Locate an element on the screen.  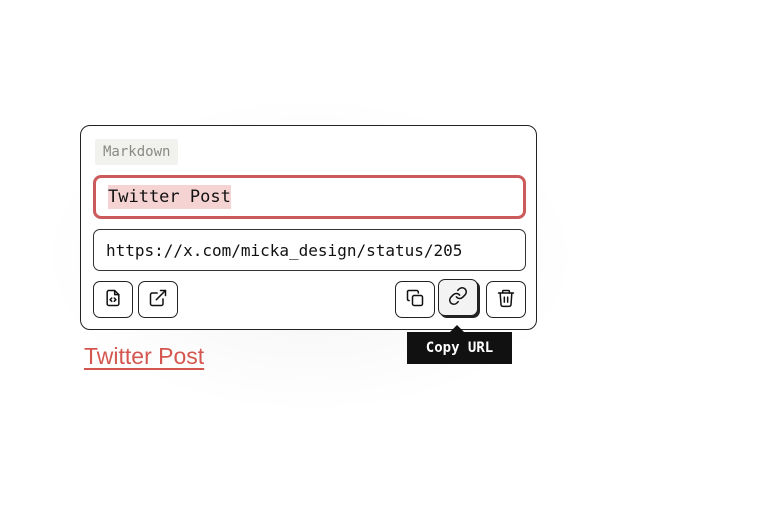
format-badge: Markdown is located at coordinates (137, 152).